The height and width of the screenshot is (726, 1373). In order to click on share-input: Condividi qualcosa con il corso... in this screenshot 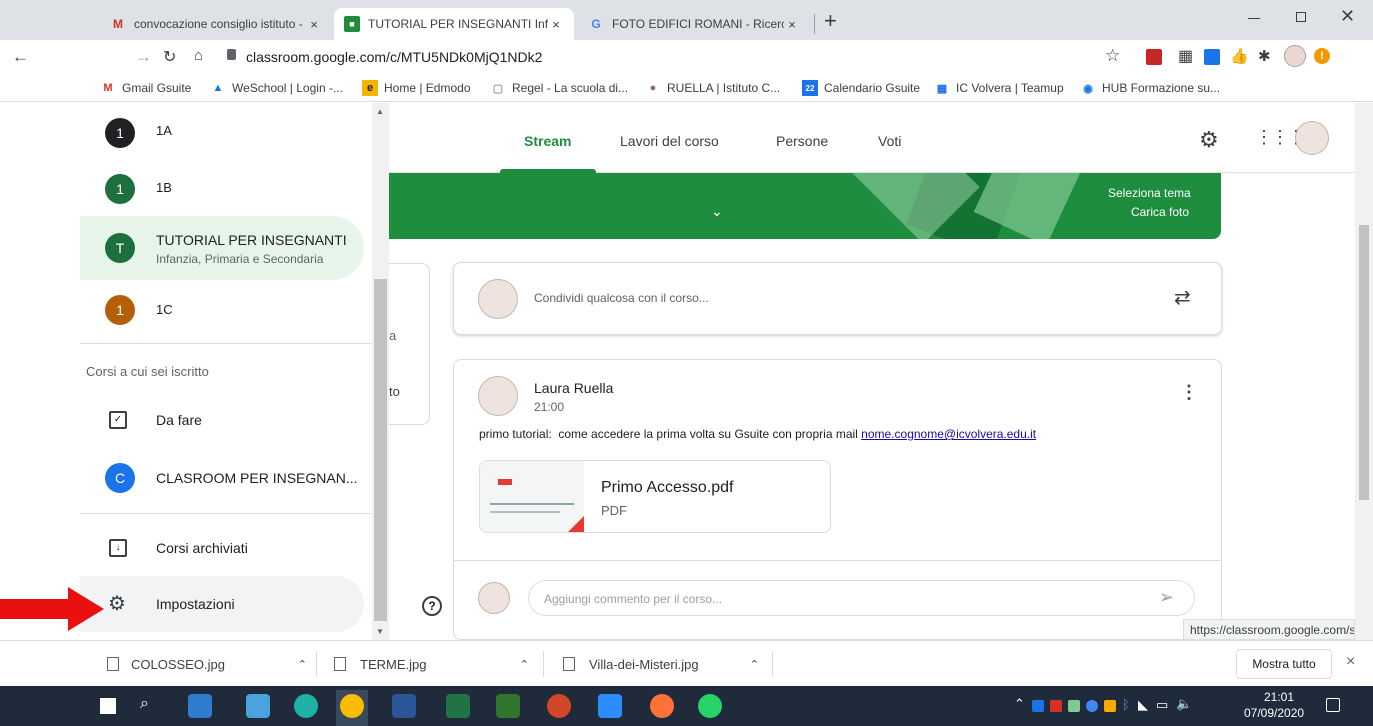, I will do `click(621, 298)`.